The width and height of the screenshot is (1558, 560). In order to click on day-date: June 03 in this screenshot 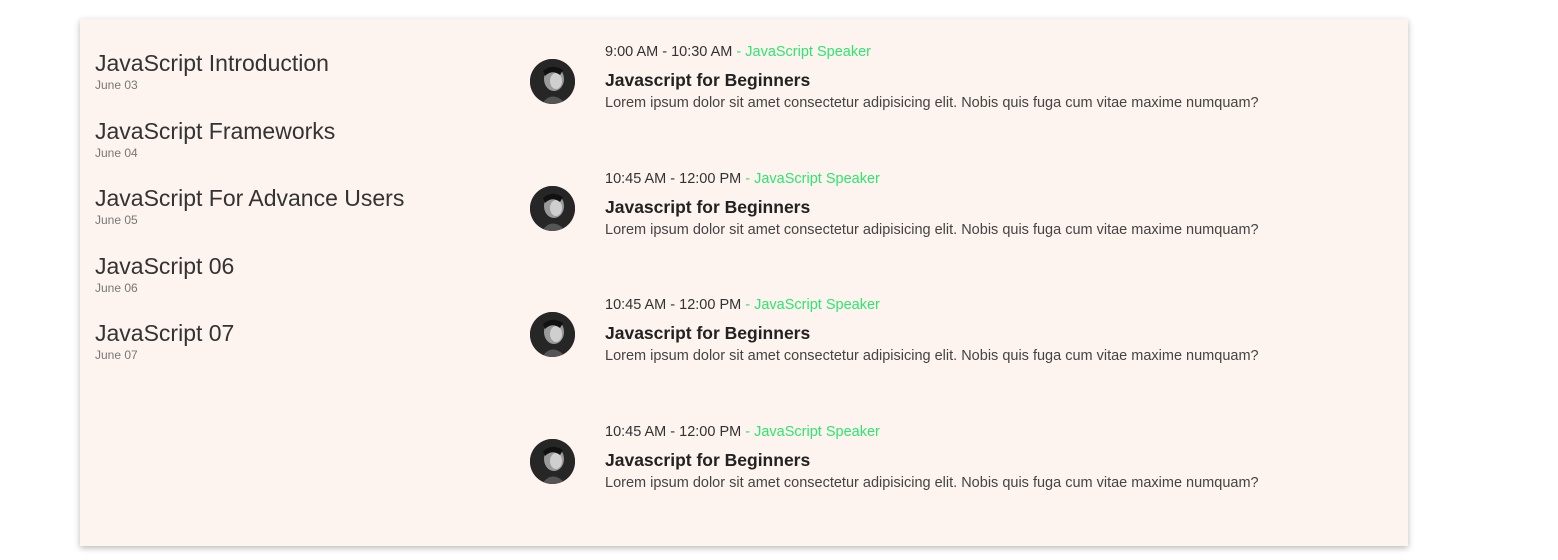, I will do `click(116, 85)`.